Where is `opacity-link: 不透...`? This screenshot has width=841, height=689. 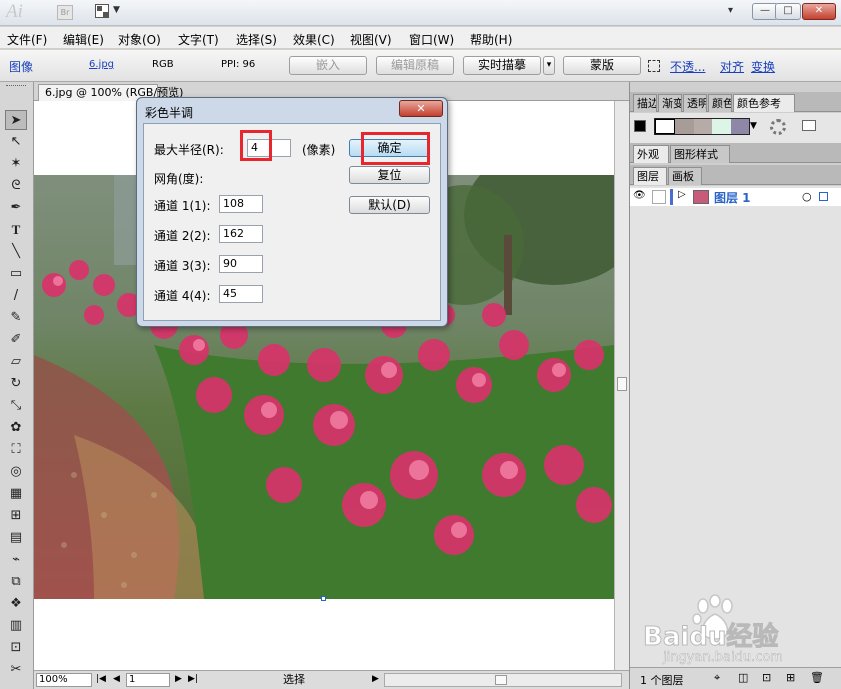
opacity-link: 不透... is located at coordinates (687, 66).